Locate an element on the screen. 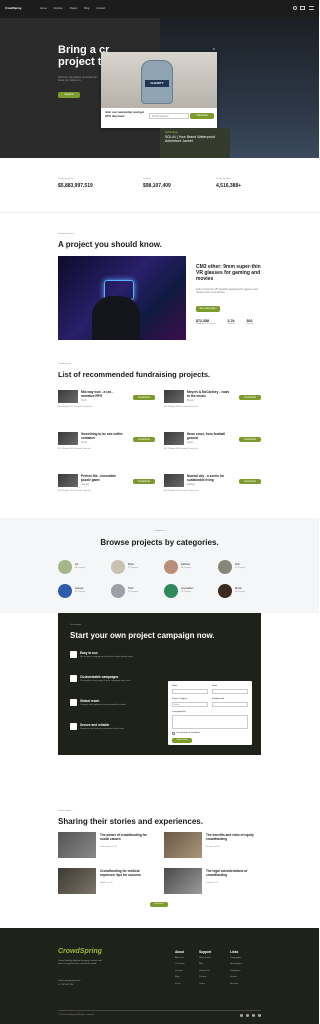 The height and width of the screenshot is (1024, 320). category-name: Journalism is located at coordinates (187, 588).